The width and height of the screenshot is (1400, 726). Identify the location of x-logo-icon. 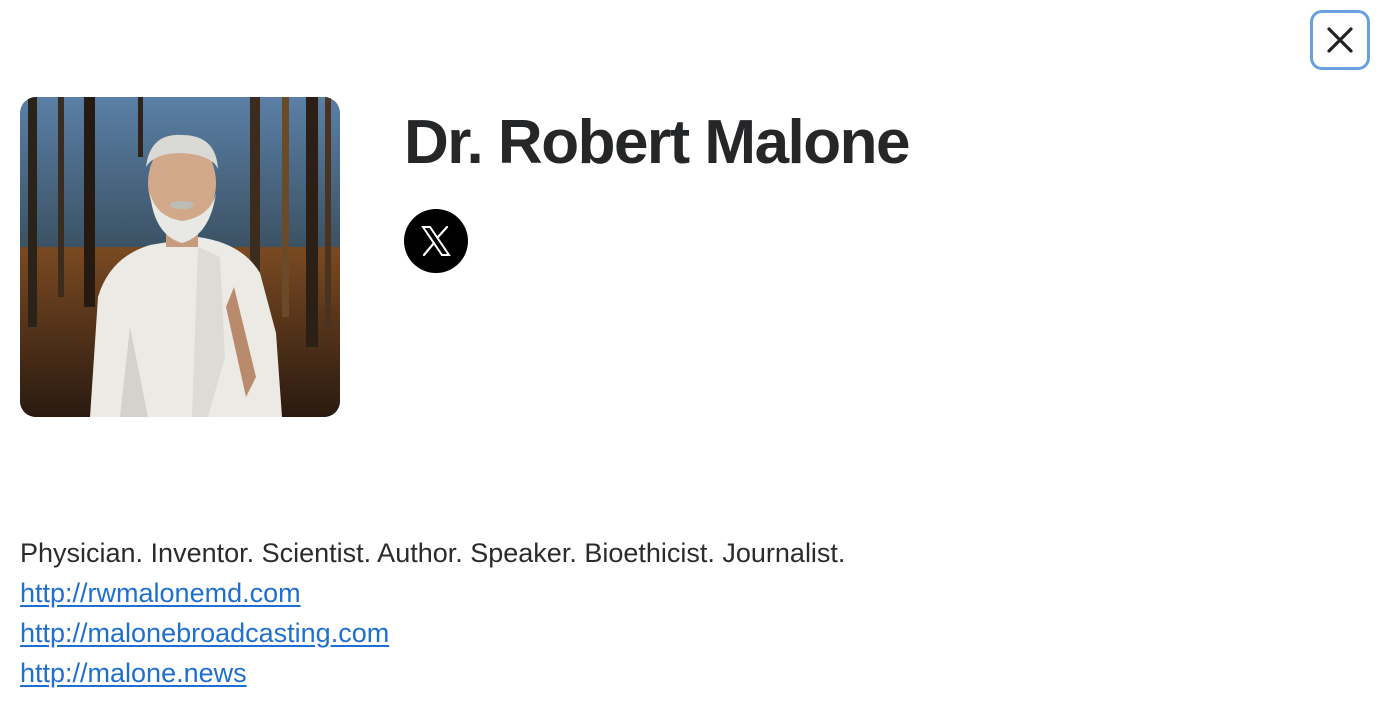
(436, 241).